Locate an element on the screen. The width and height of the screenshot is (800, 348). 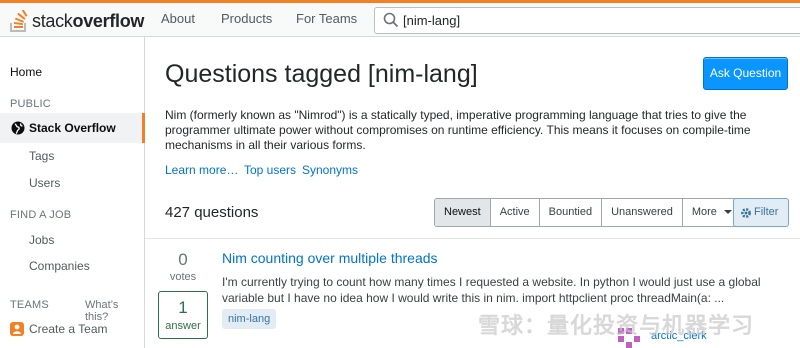
create-team-link: Create a Team is located at coordinates (68, 329).